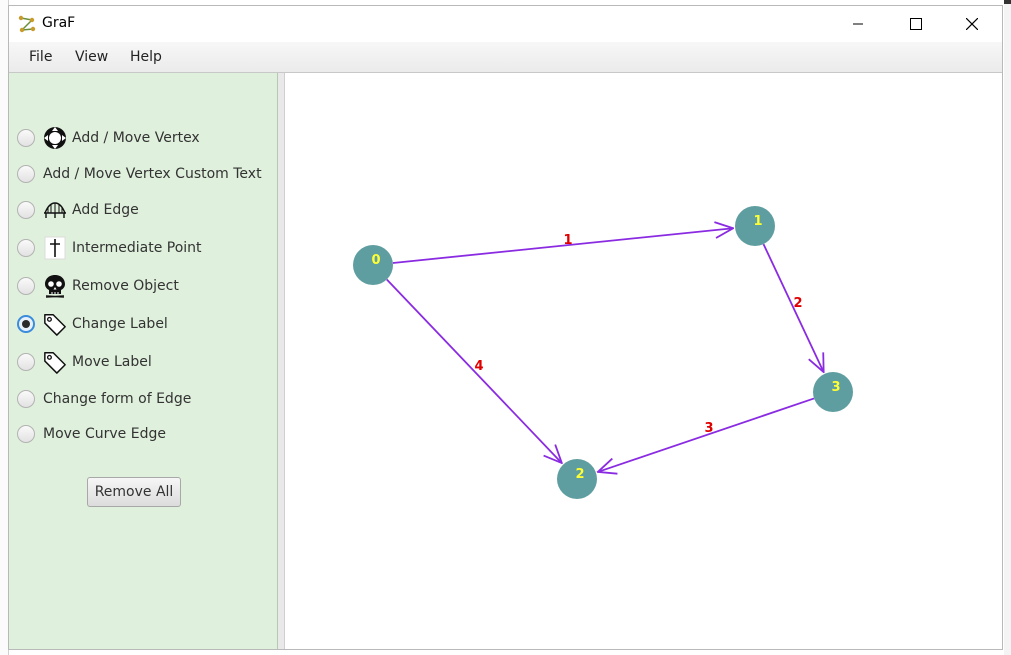  I want to click on radio-add-edge, so click(26, 210).